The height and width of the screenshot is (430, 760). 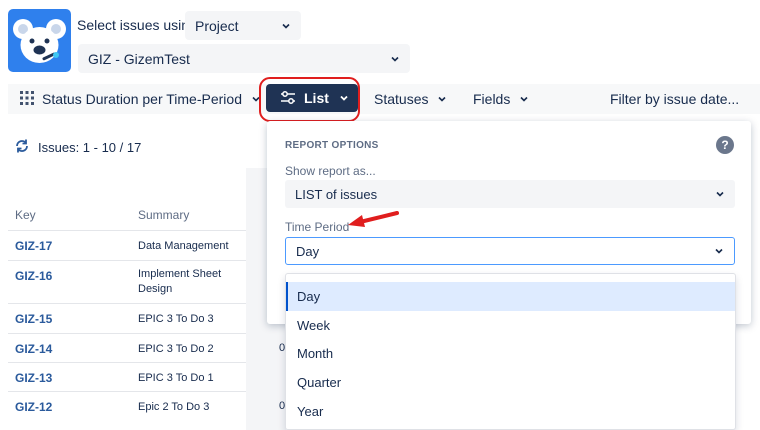 What do you see at coordinates (174, 407) in the screenshot?
I see `issue-summary: Epic 2 To Do 3` at bounding box center [174, 407].